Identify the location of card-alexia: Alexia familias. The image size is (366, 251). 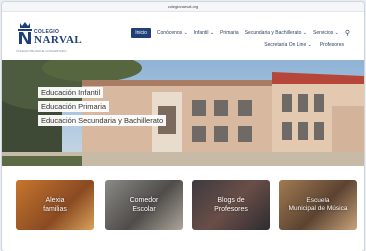
(55, 205).